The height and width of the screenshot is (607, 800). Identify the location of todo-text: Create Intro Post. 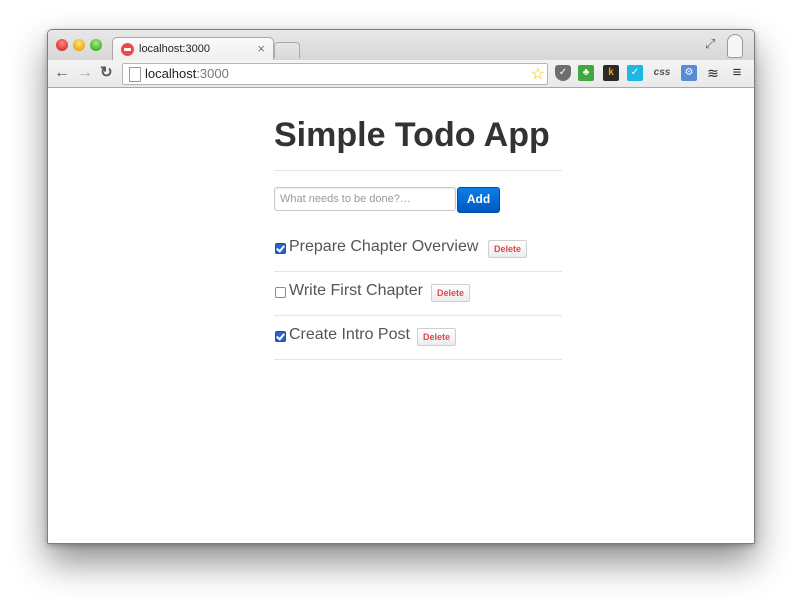
(349, 334).